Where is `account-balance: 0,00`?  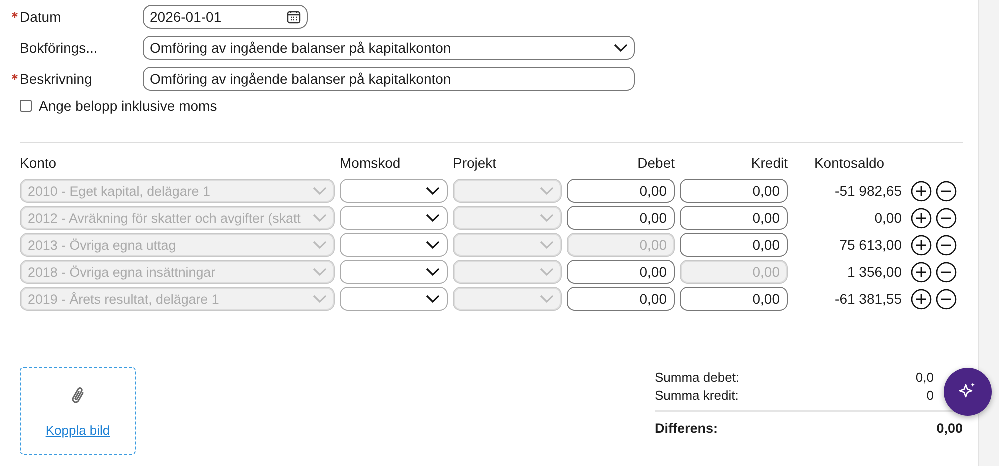 account-balance: 0,00 is located at coordinates (888, 218).